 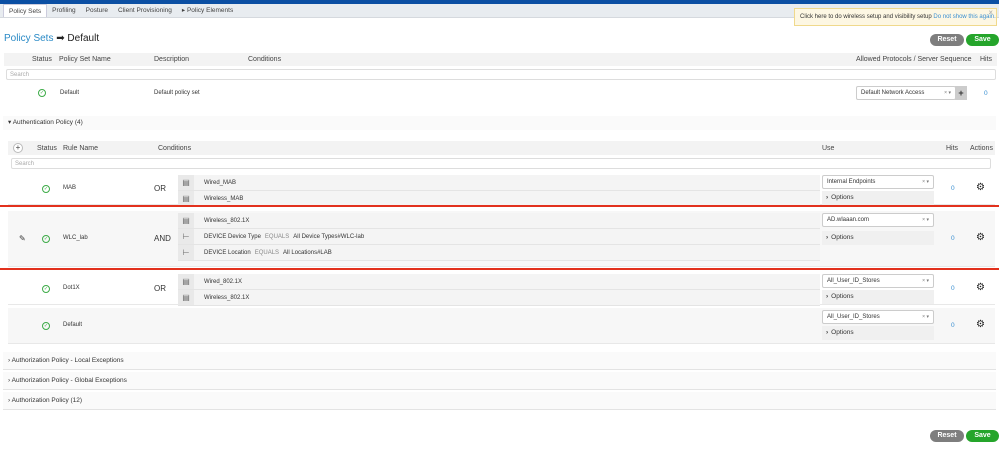 I want to click on do-not-show-link: Do not show this again., so click(x=964, y=17).